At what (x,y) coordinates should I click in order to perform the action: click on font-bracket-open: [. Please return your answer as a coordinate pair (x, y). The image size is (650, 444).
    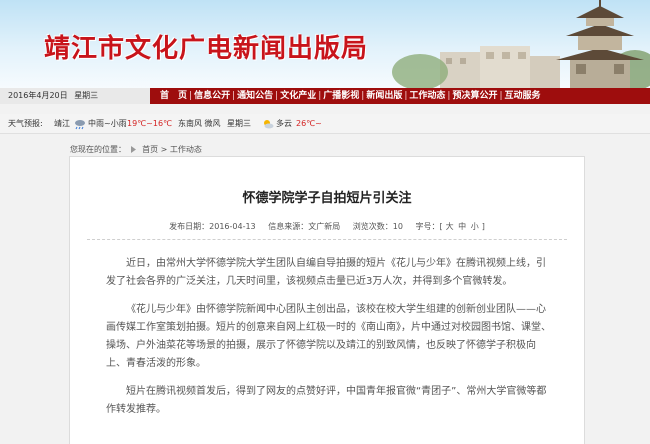
    Looking at the image, I should click on (441, 226).